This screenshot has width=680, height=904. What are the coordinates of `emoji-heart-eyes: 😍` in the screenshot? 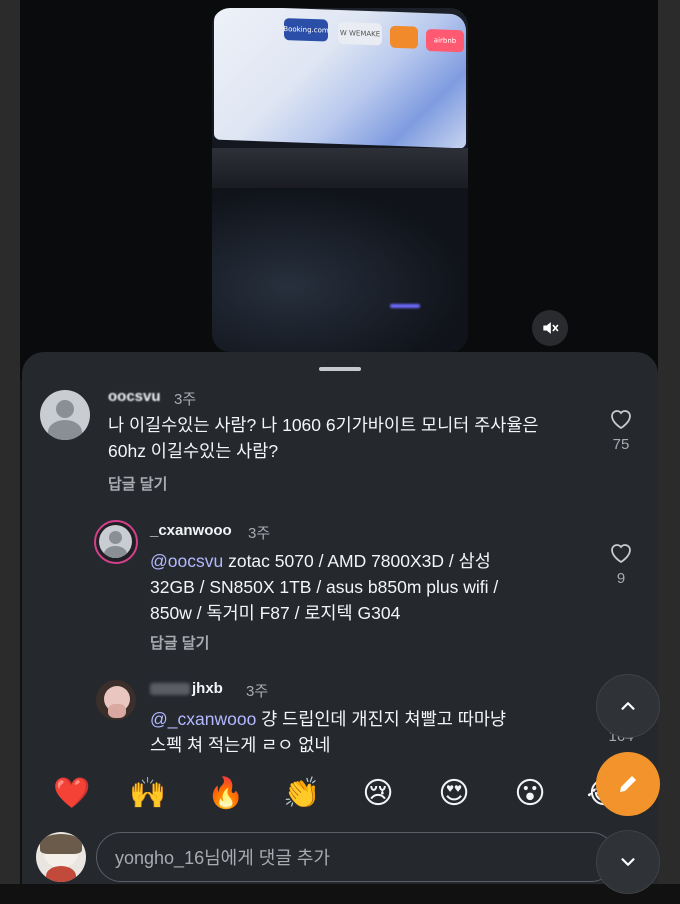 It's located at (454, 793).